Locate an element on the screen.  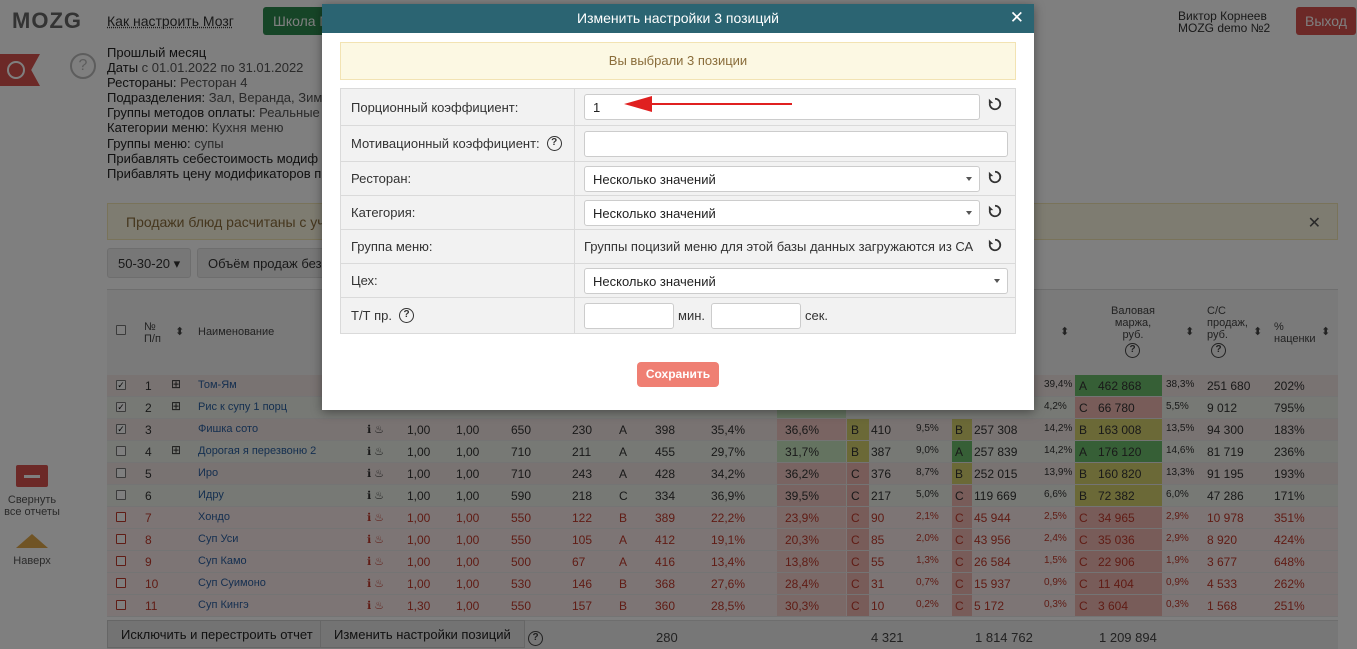
category-select: Несколько значений is located at coordinates (782, 212).